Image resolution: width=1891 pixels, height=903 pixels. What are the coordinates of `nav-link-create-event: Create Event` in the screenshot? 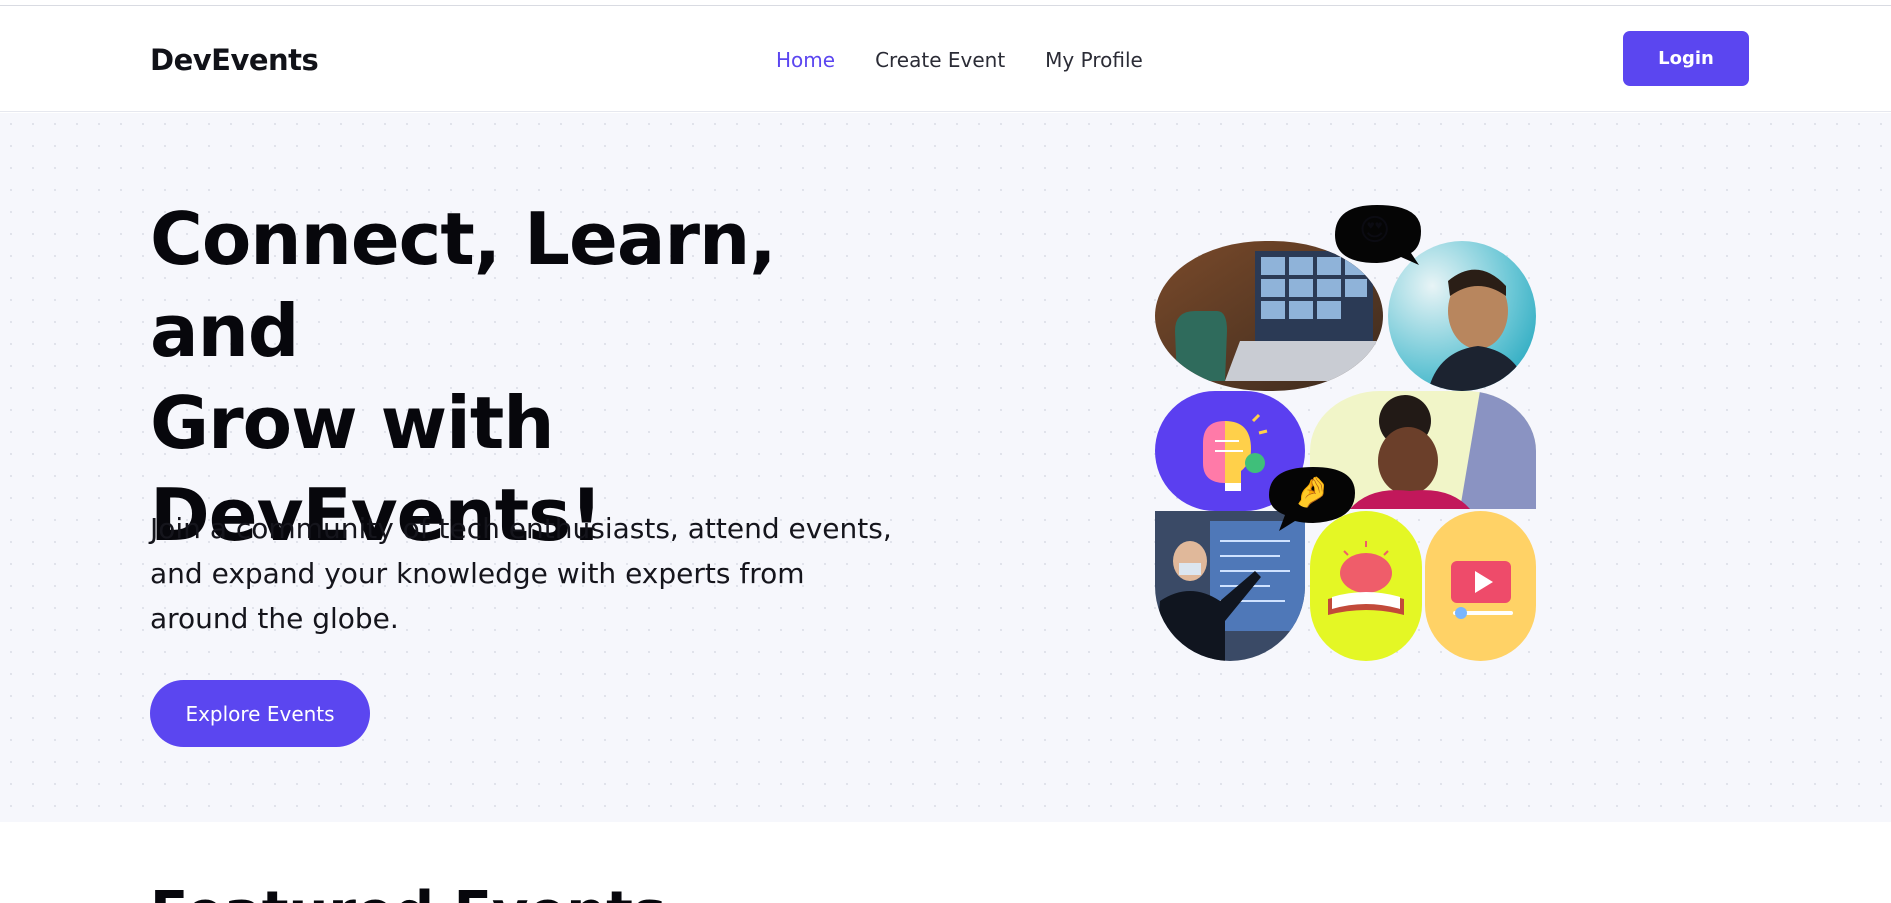 It's located at (940, 60).